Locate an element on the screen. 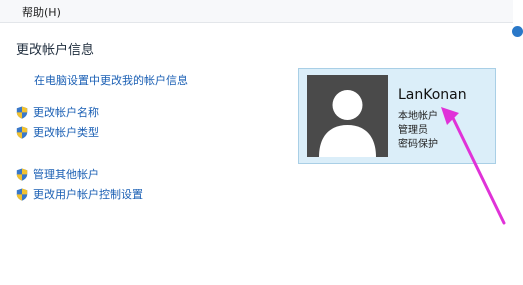 The image size is (523, 285). avatar is located at coordinates (347, 116).